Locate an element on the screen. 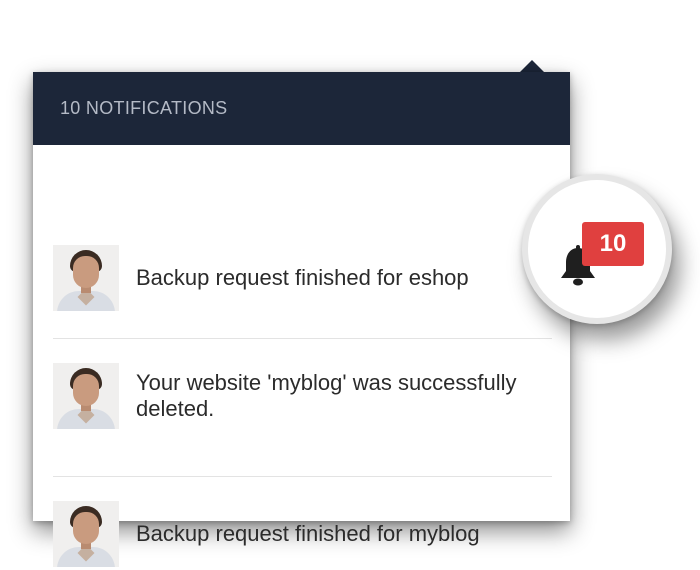 This screenshot has width=700, height=570. notification-count-badge: 10 is located at coordinates (613, 244).